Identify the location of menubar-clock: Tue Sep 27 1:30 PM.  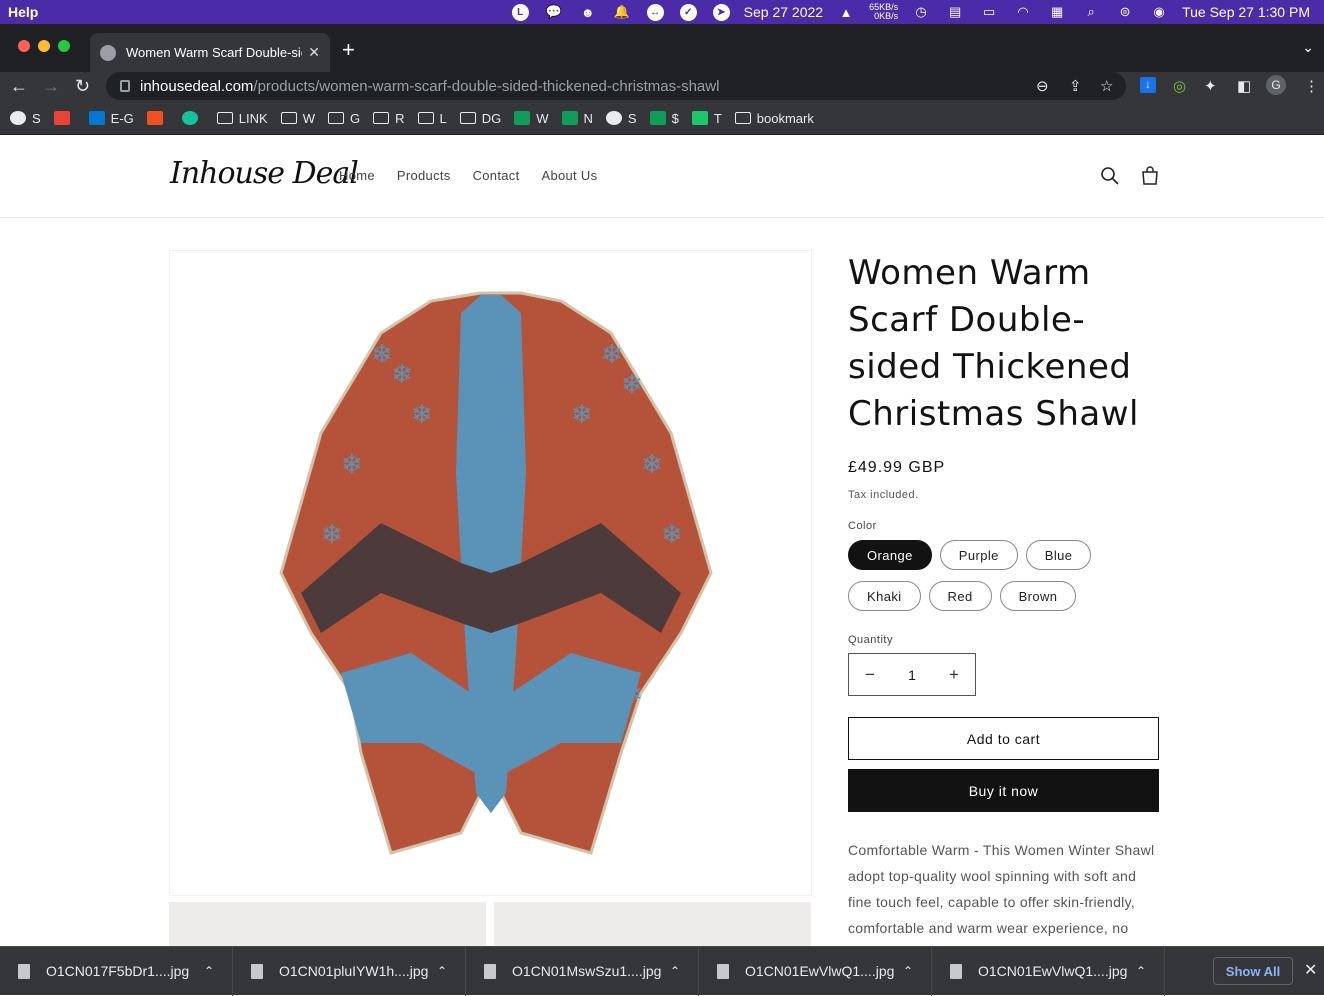
(1246, 12).